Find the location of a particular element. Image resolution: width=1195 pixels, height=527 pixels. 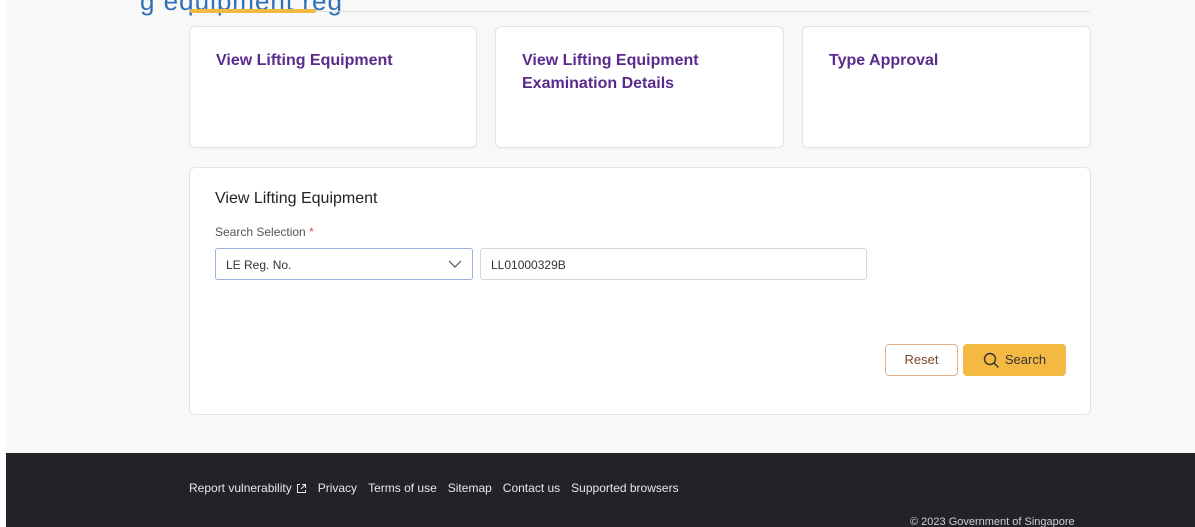

reset-button: Reset is located at coordinates (921, 360).